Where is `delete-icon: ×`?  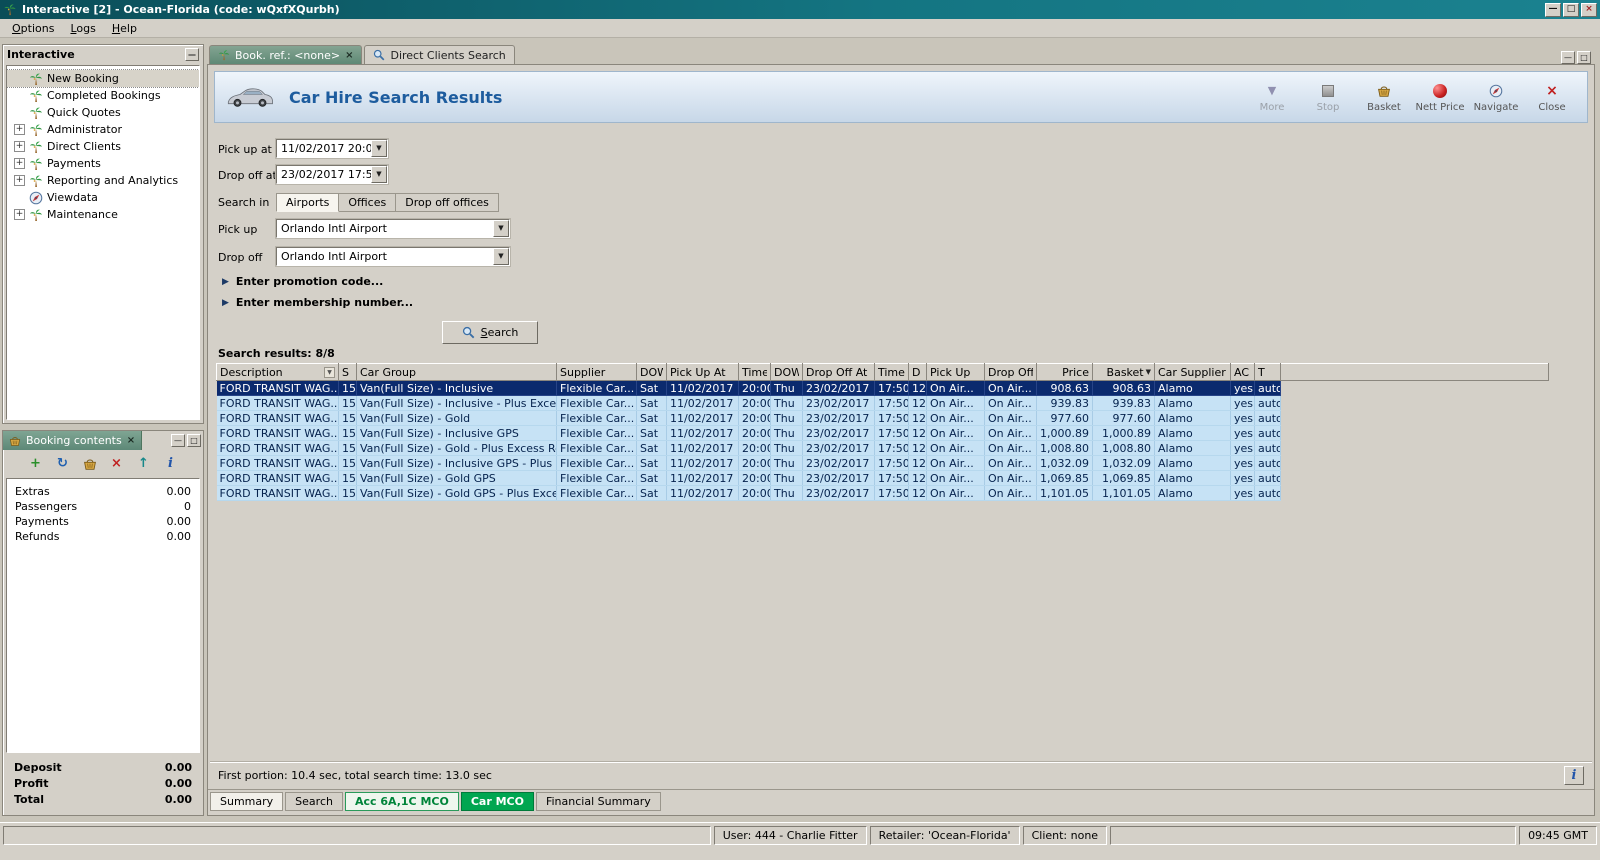
delete-icon: × is located at coordinates (117, 464).